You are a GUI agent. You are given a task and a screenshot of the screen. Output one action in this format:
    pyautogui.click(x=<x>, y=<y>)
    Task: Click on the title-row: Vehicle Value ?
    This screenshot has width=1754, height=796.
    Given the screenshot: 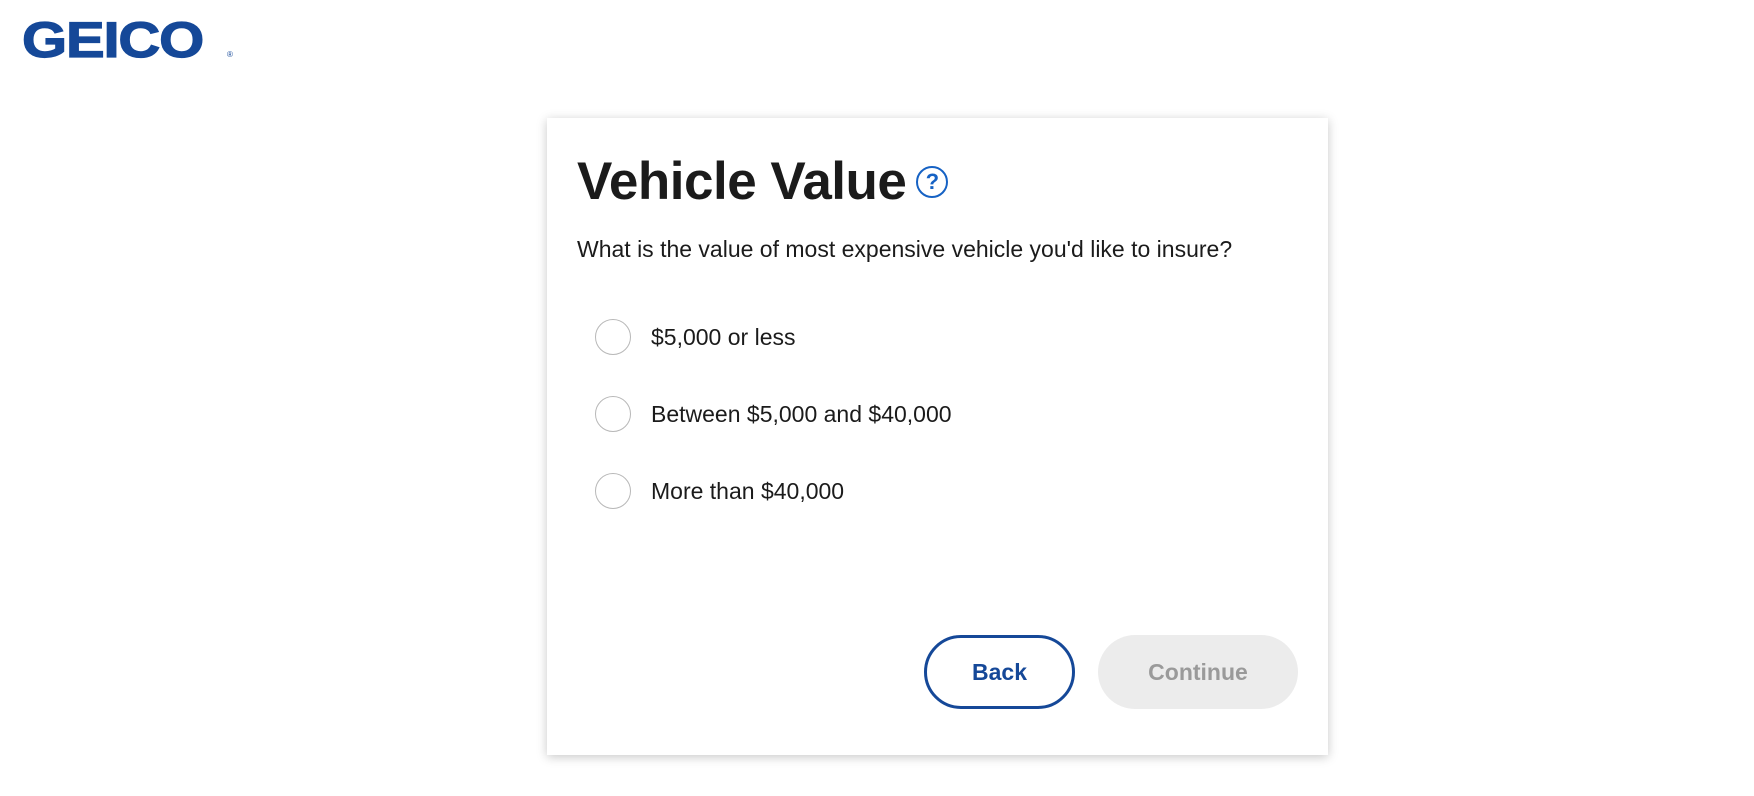 What is the action you would take?
    pyautogui.click(x=763, y=182)
    